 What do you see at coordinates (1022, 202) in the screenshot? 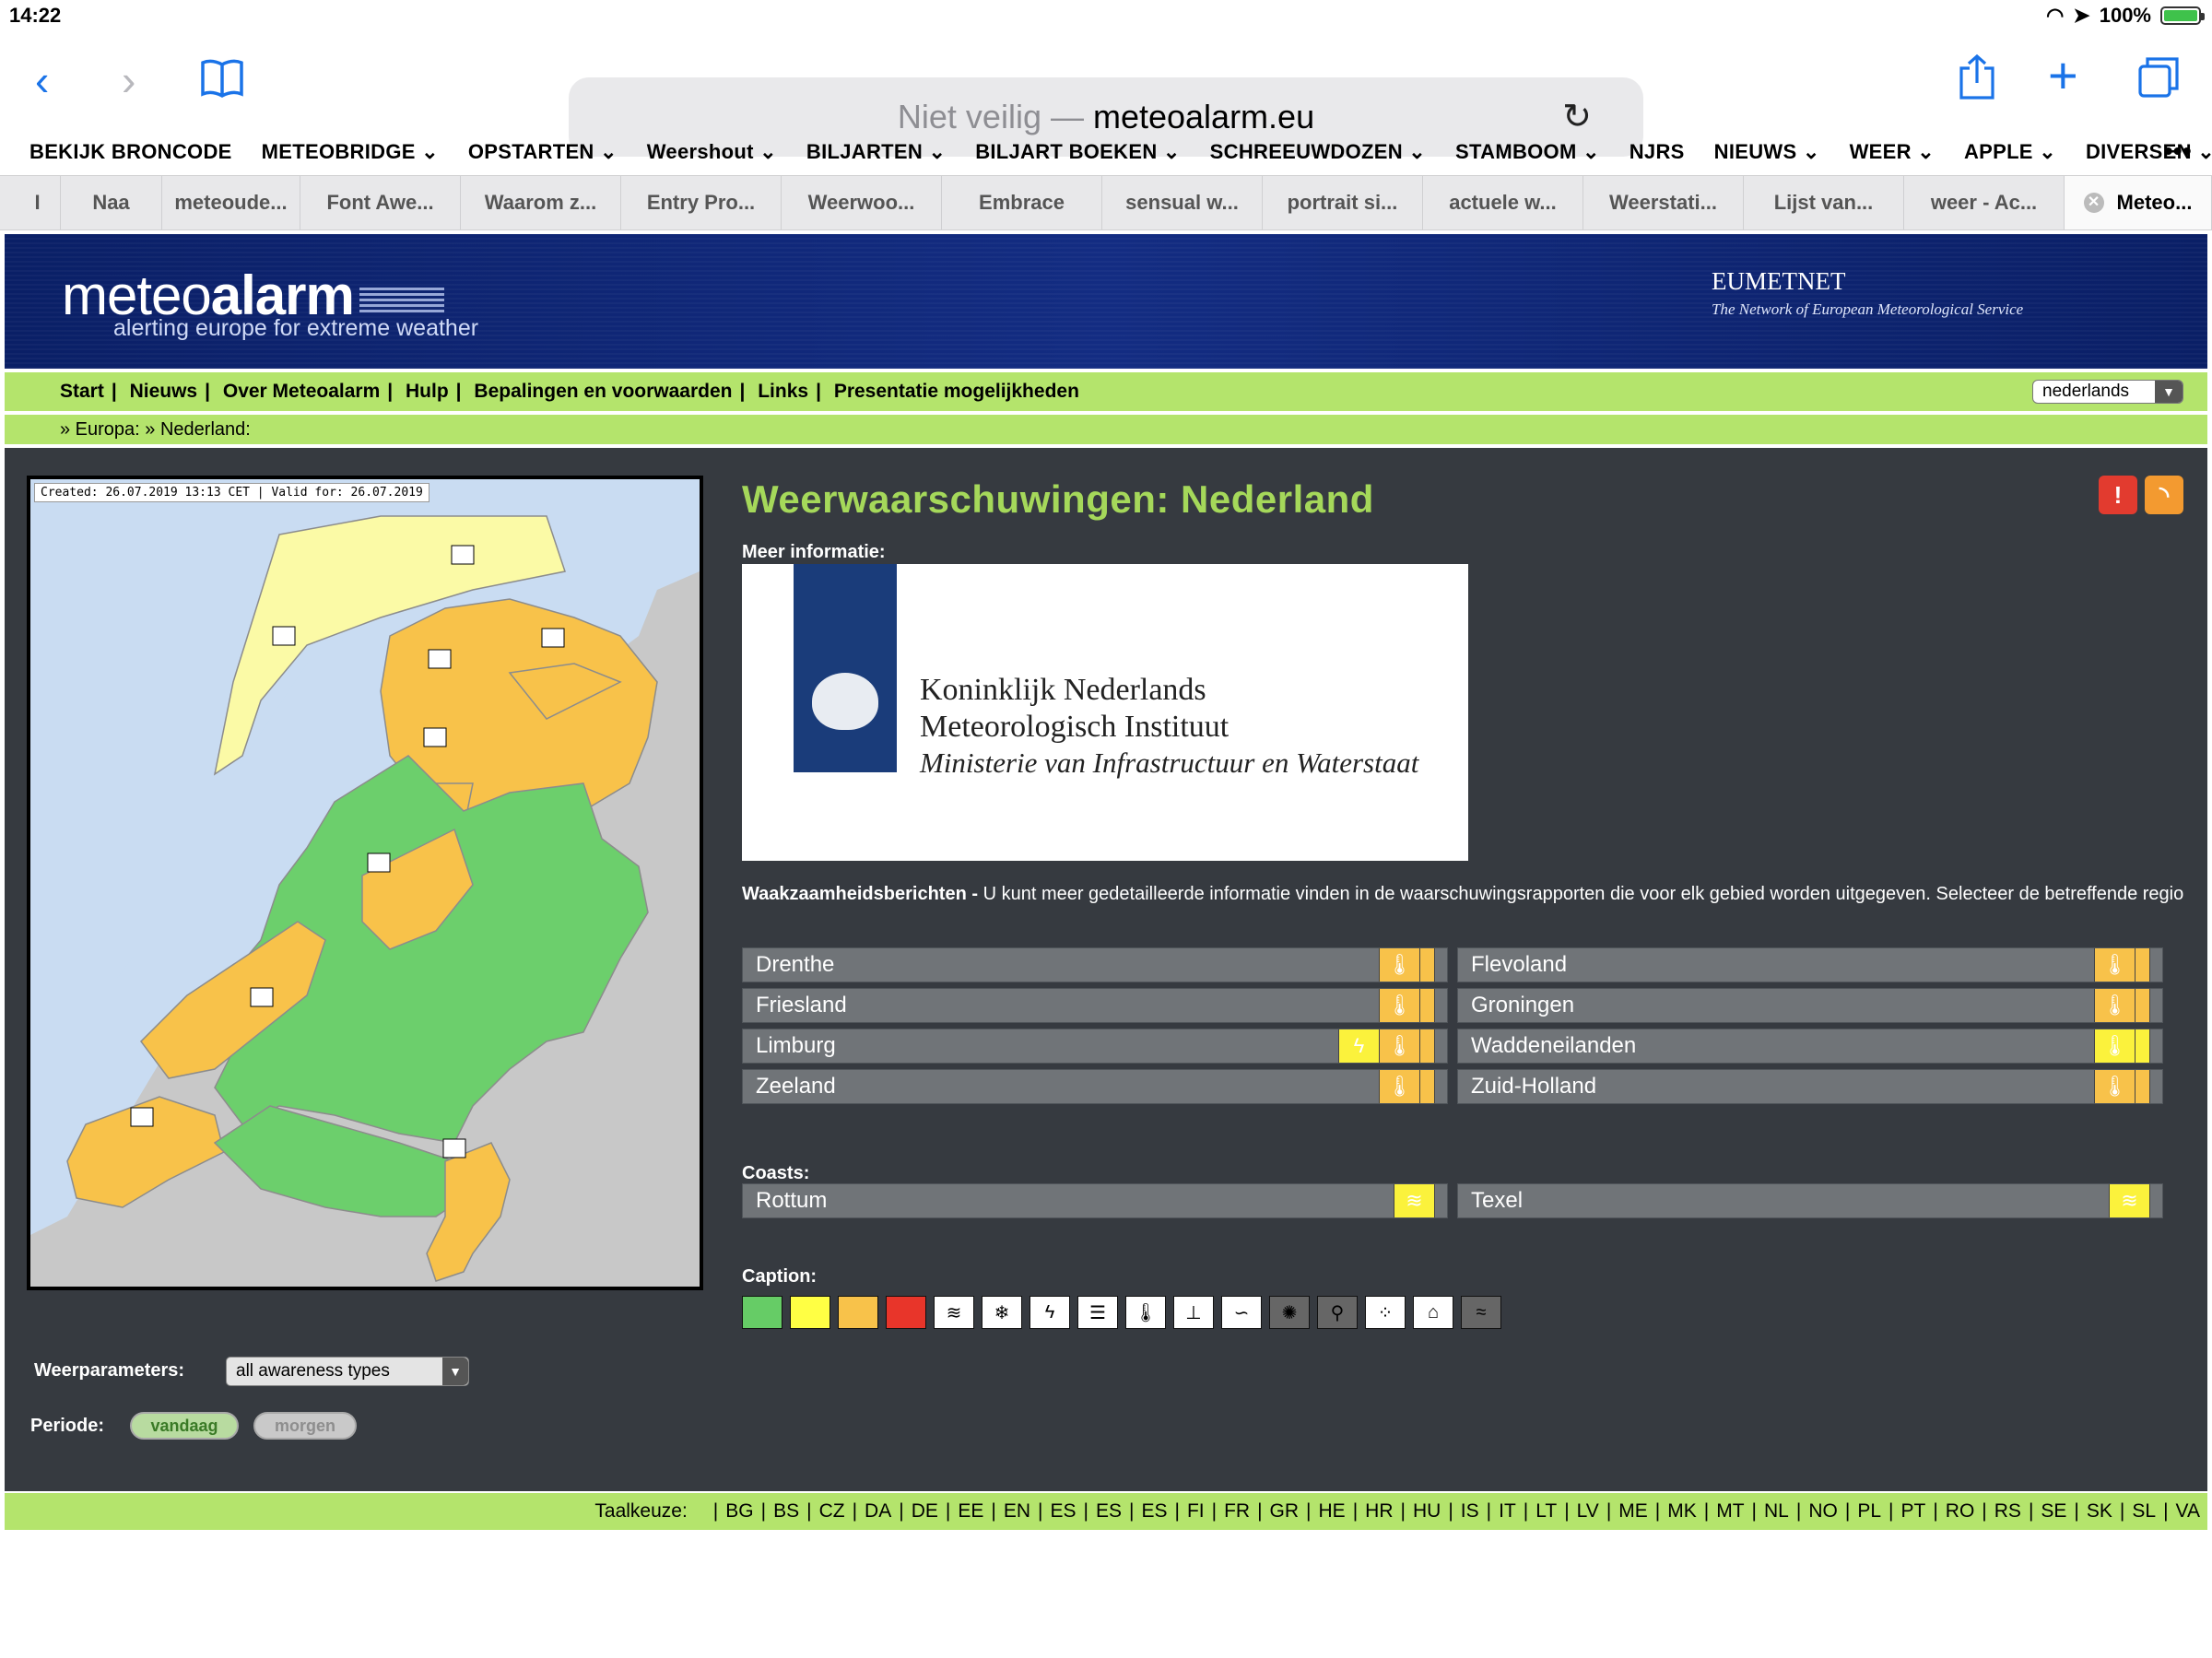
I see `tab-item: Embrace` at bounding box center [1022, 202].